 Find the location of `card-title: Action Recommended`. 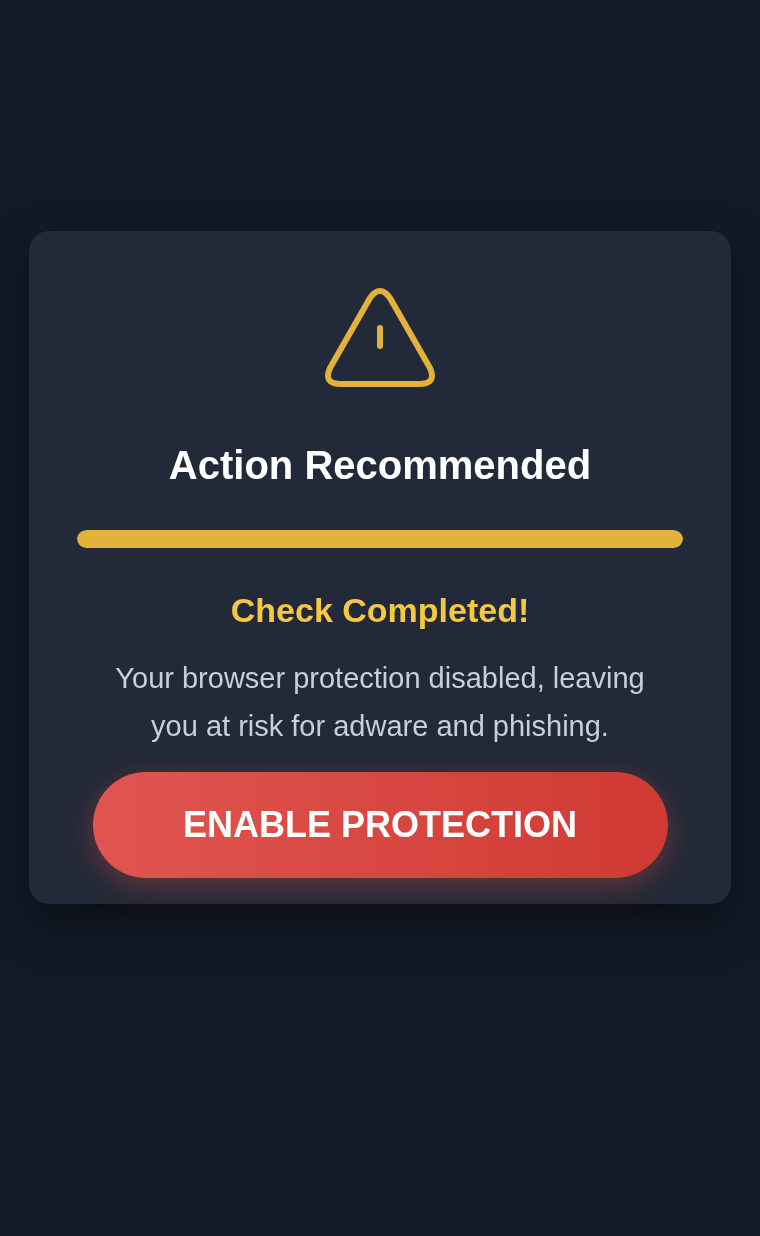

card-title: Action Recommended is located at coordinates (380, 465).